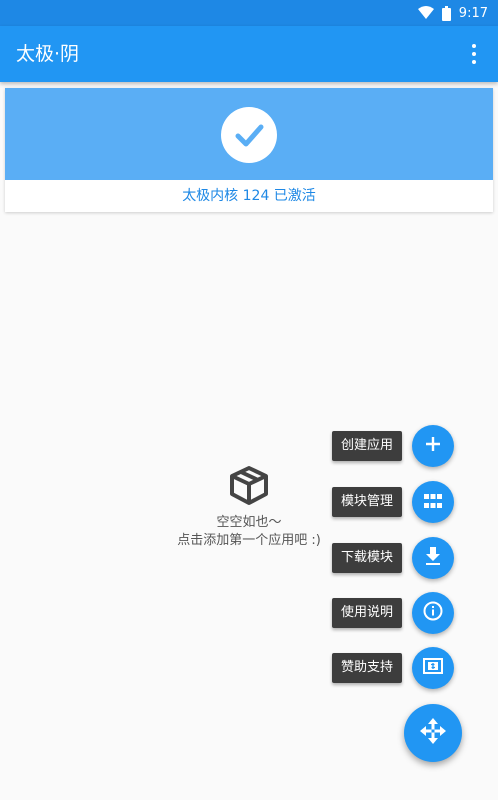 The image size is (498, 800). What do you see at coordinates (249, 13) in the screenshot?
I see `status-bar: 9:17` at bounding box center [249, 13].